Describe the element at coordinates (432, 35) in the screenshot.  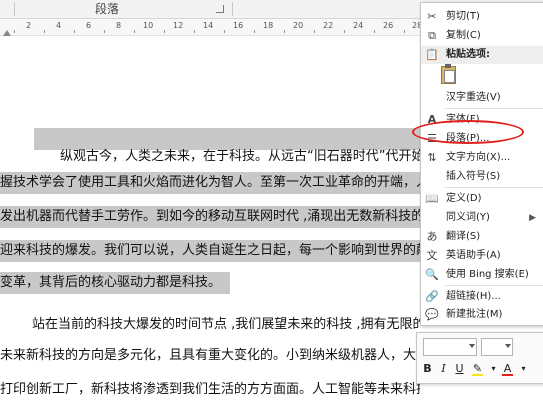
I see `copy-icon: ⧉` at that location.